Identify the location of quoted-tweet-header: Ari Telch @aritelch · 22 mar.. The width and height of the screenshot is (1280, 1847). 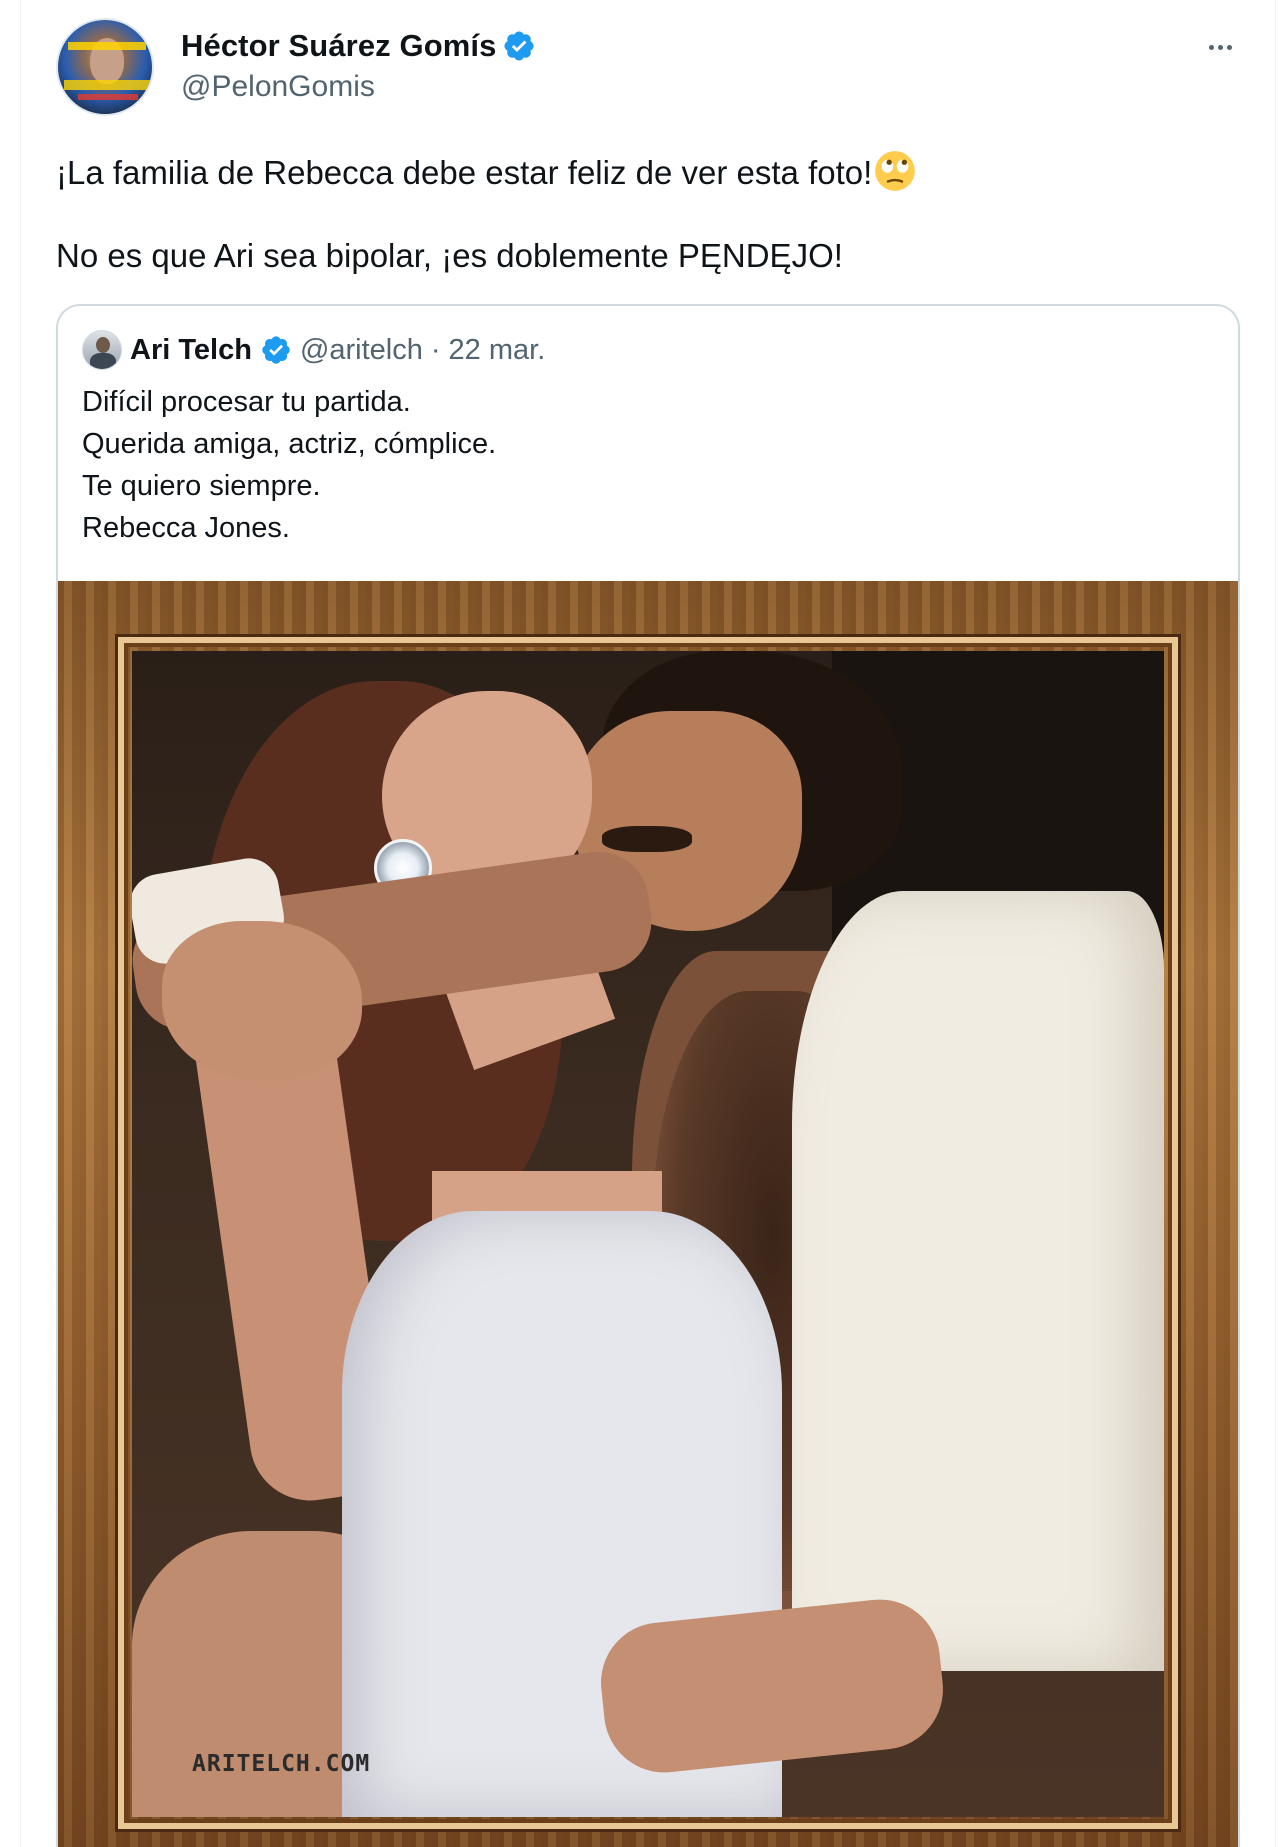
(313, 350).